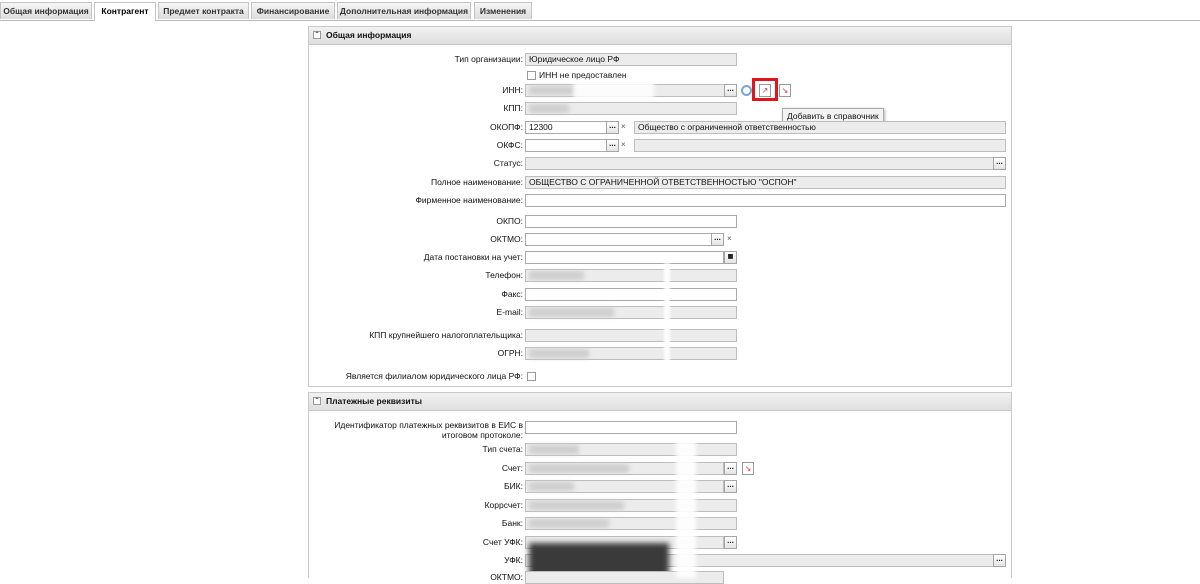  Describe the element at coordinates (531, 376) in the screenshot. I see `branch-checkbox` at that location.